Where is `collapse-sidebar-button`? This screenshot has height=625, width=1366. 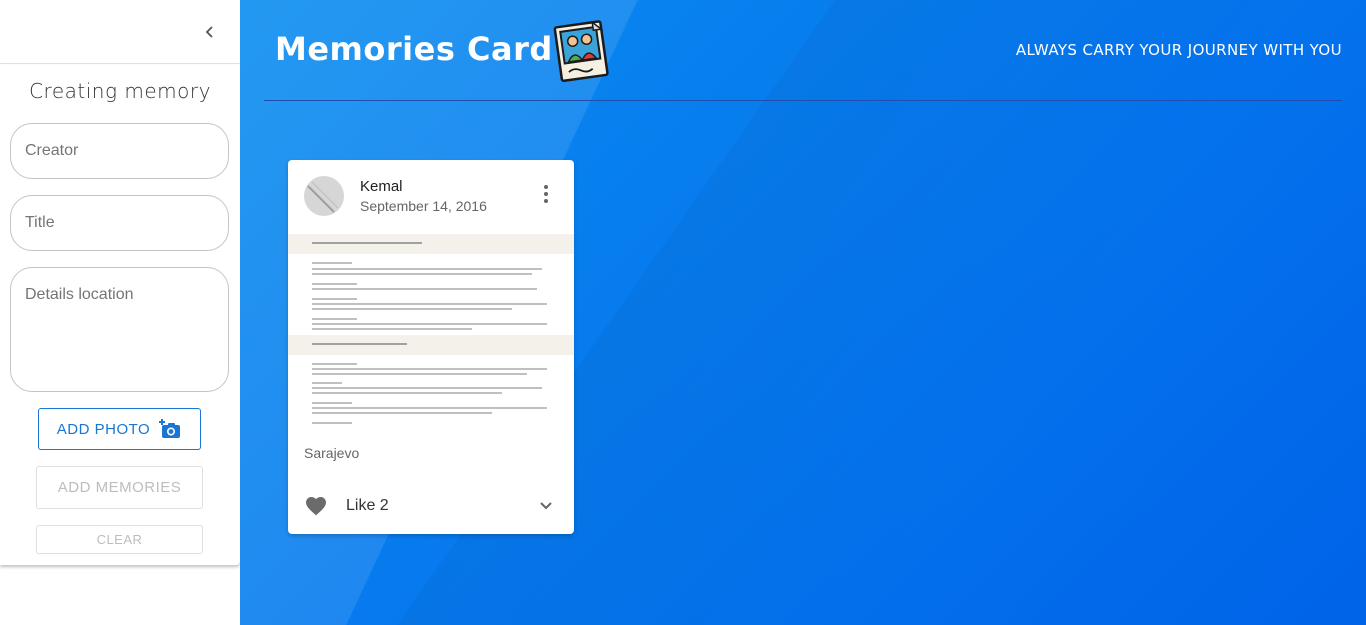
collapse-sidebar-button is located at coordinates (210, 32).